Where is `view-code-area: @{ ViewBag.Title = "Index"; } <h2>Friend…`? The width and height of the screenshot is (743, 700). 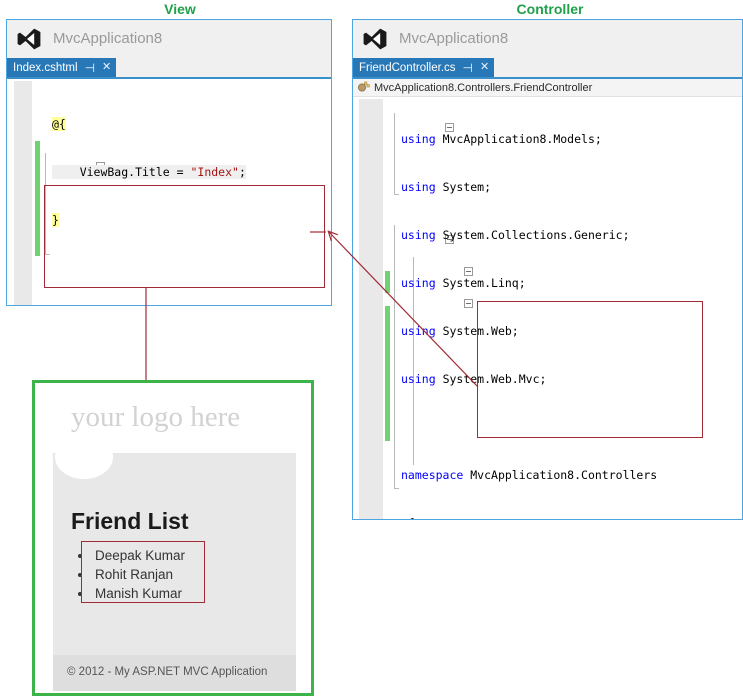
view-code-area: @{ ViewBag.Title = "Index"; } <h2>Friend… is located at coordinates (169, 193).